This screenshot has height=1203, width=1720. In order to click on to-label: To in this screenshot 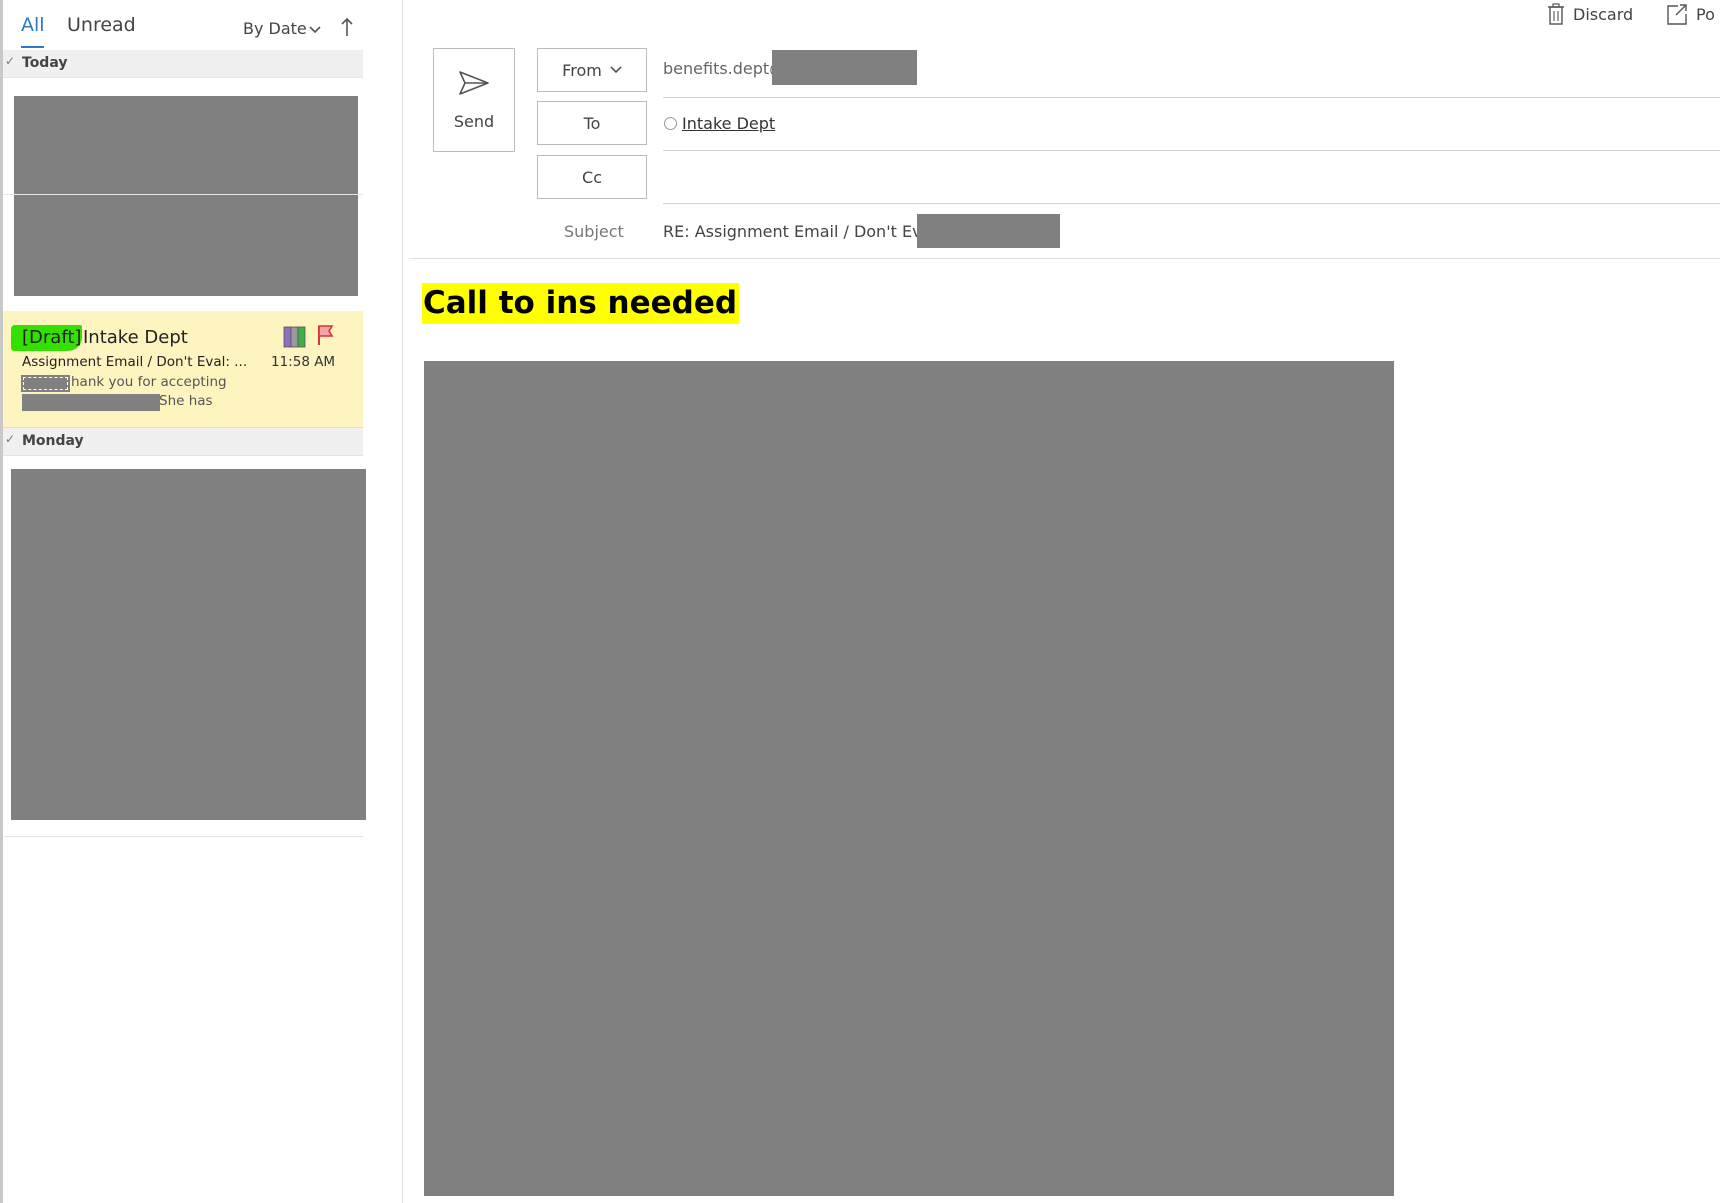, I will do `click(592, 123)`.